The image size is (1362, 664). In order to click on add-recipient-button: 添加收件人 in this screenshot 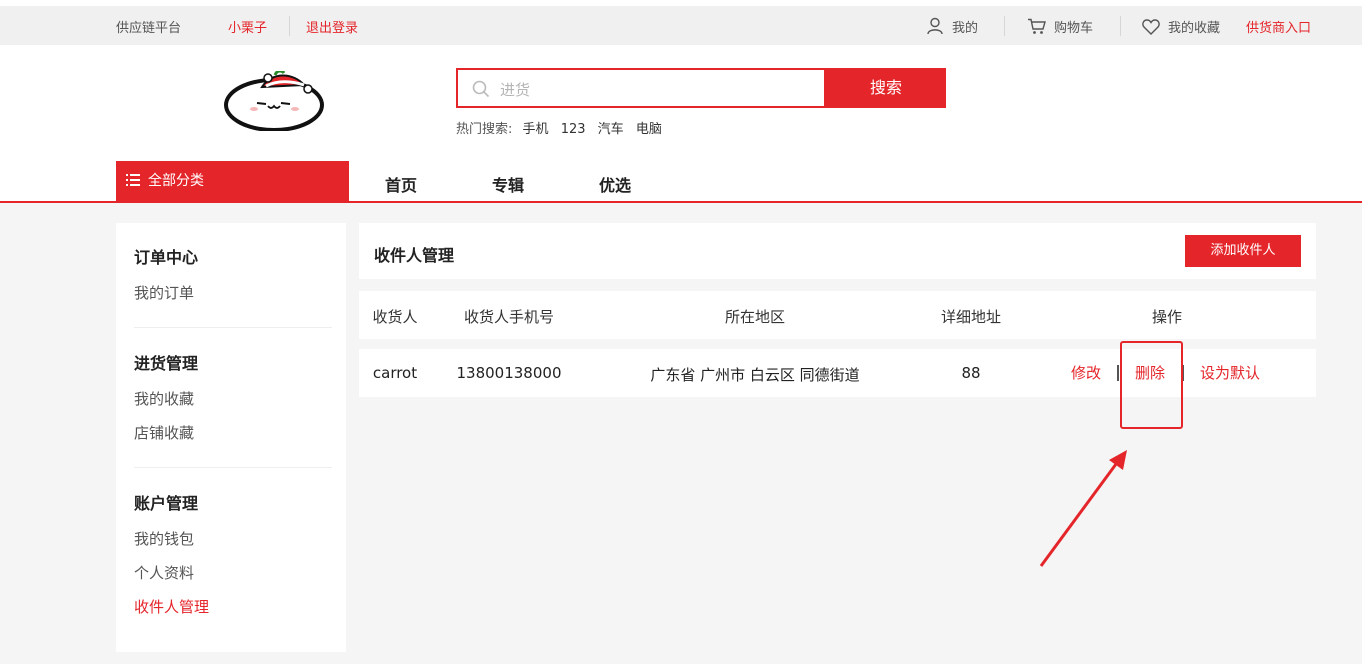, I will do `click(1243, 251)`.